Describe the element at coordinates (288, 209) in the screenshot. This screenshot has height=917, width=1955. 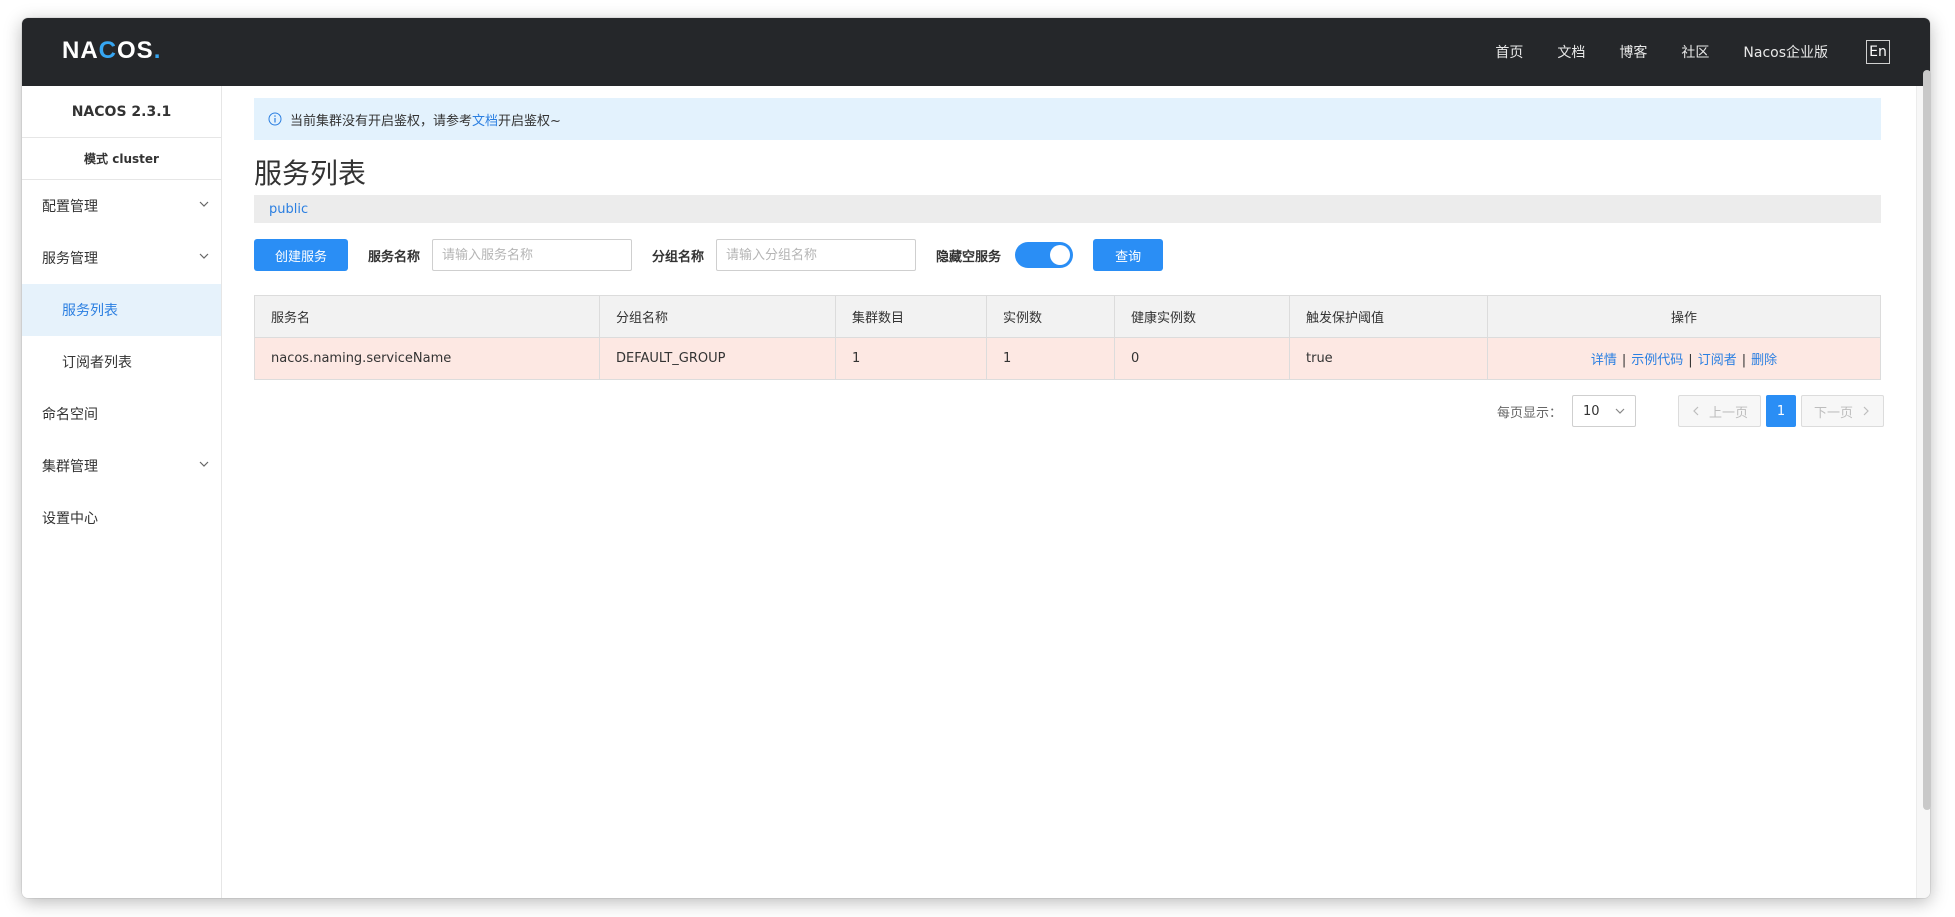
I see `namespace-public: public` at that location.